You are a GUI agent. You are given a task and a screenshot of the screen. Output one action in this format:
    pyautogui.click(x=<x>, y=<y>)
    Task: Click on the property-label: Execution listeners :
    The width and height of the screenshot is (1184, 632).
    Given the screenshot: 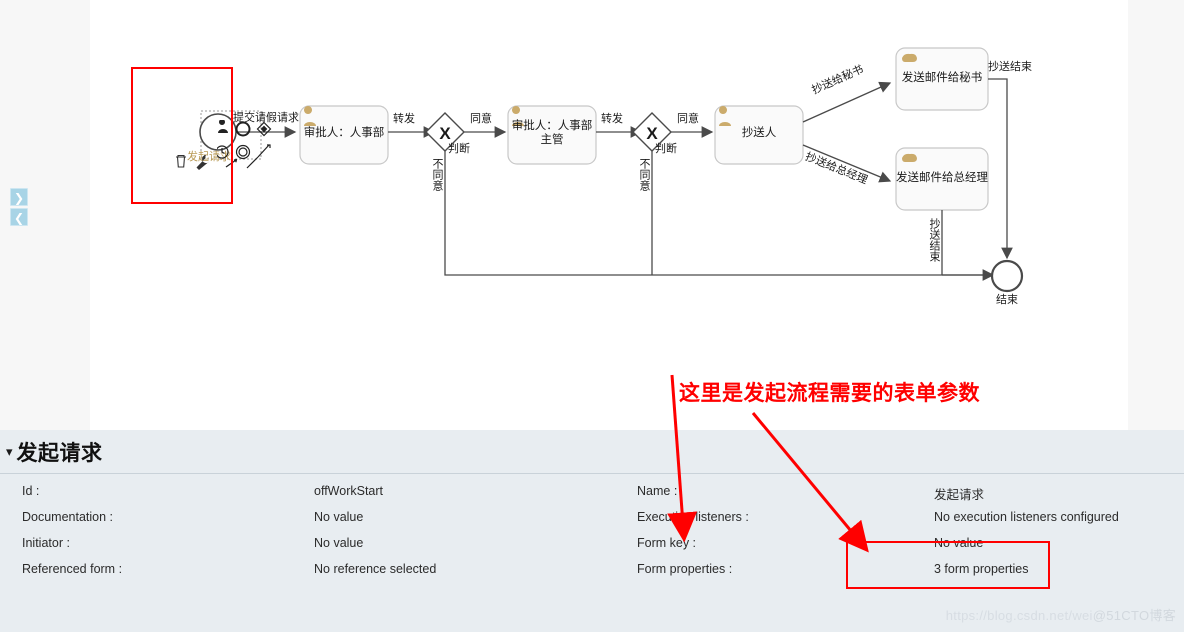 What is the action you would take?
    pyautogui.click(x=693, y=517)
    